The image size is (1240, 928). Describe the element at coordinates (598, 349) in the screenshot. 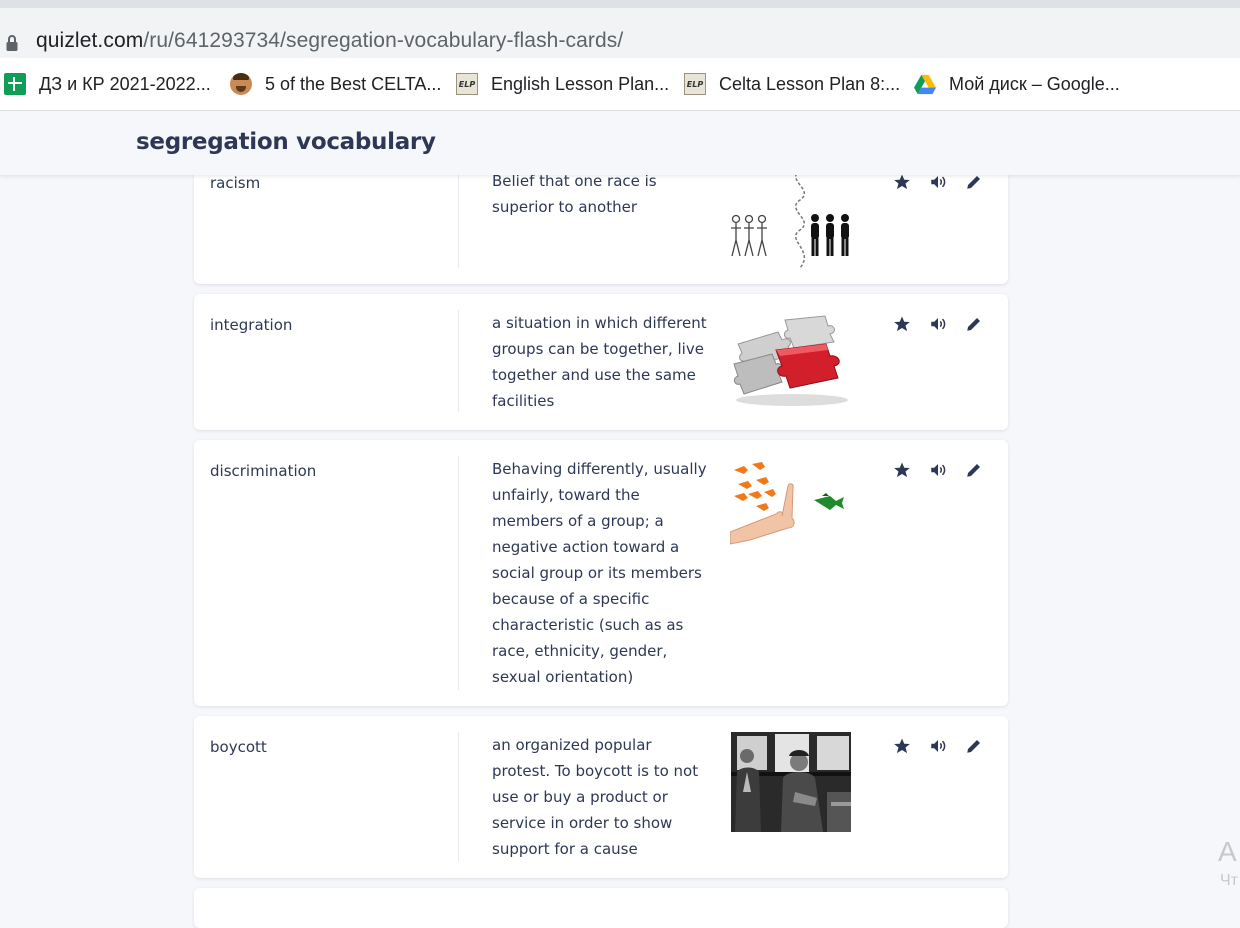

I see `definition-line: groups can be together, live` at that location.